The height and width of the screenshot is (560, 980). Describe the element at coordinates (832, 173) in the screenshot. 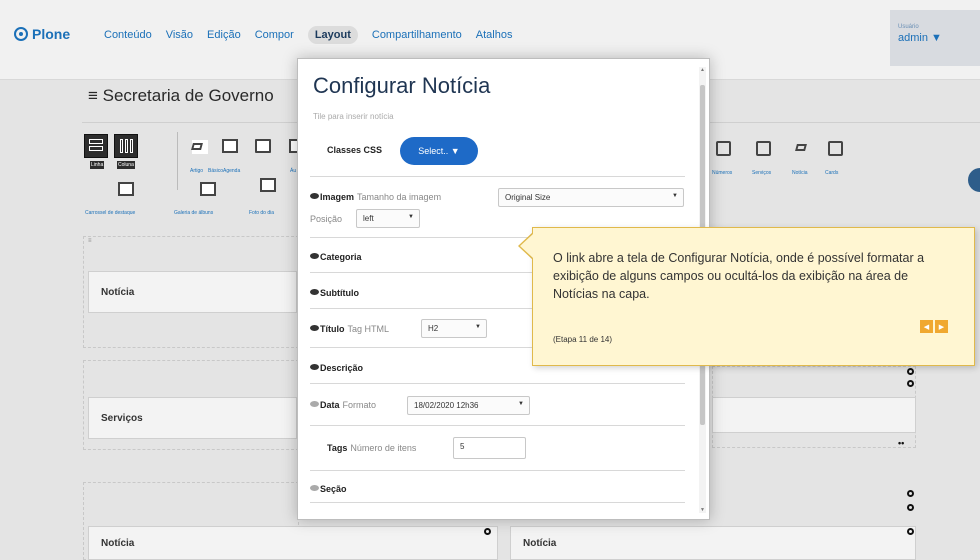

I see `cards-tile-label: Cards` at that location.